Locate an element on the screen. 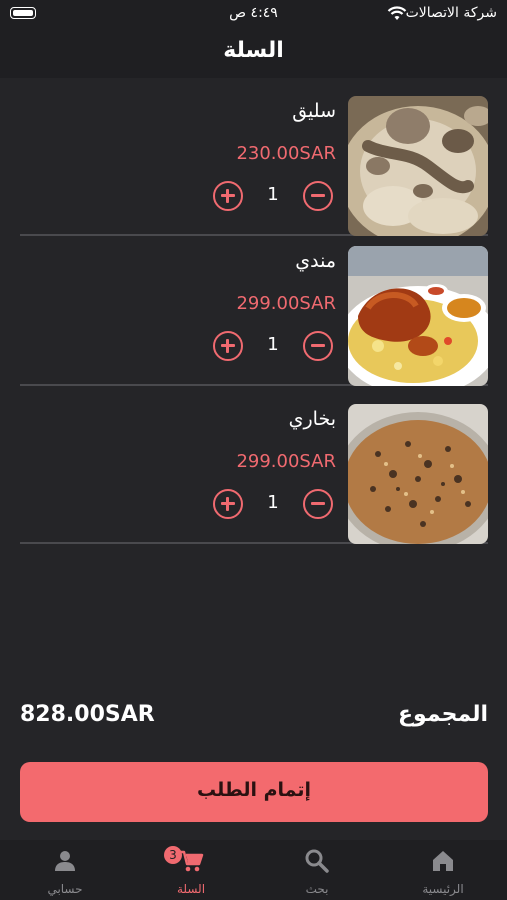 This screenshot has height=900, width=507. total-value: 828.00SAR is located at coordinates (87, 714).